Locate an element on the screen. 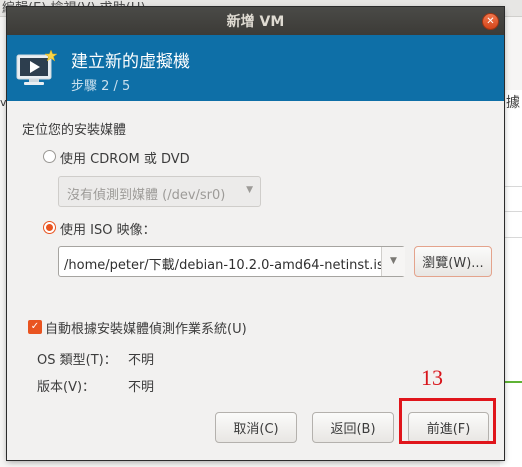 The image size is (522, 467). dialog-title: 新增 VM is located at coordinates (255, 22).